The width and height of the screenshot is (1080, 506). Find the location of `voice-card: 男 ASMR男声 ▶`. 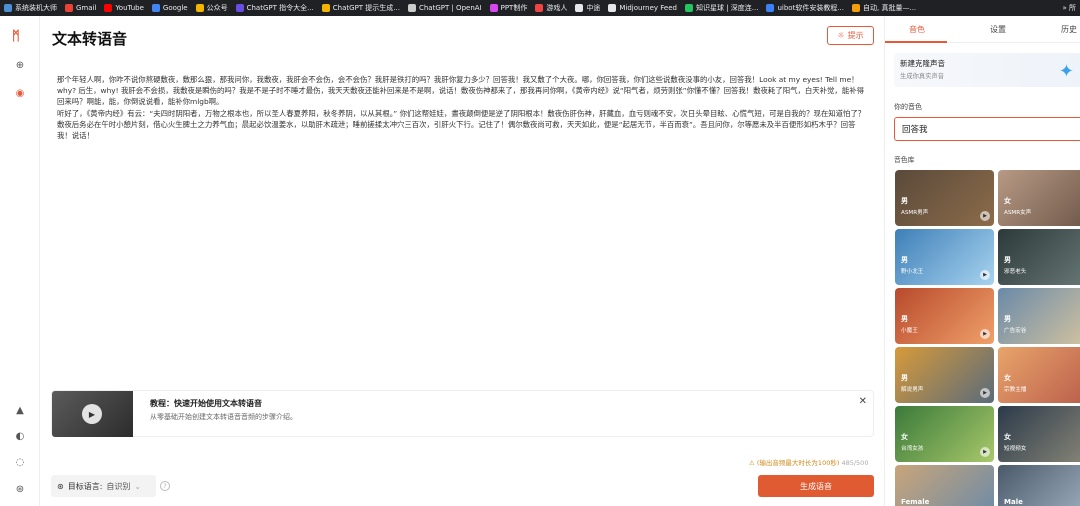

voice-card: 男 ASMR男声 ▶ is located at coordinates (944, 198).